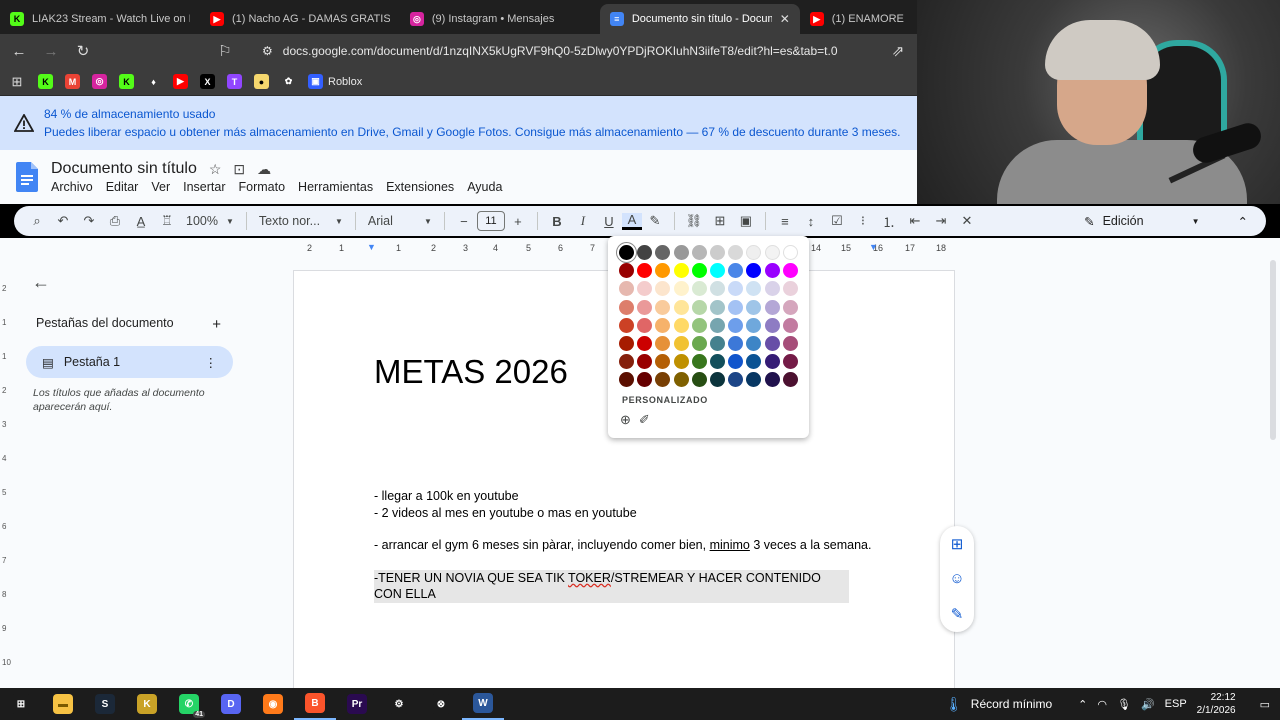  Describe the element at coordinates (1265, 704) in the screenshot. I see `notifications-icon: ▭` at that location.